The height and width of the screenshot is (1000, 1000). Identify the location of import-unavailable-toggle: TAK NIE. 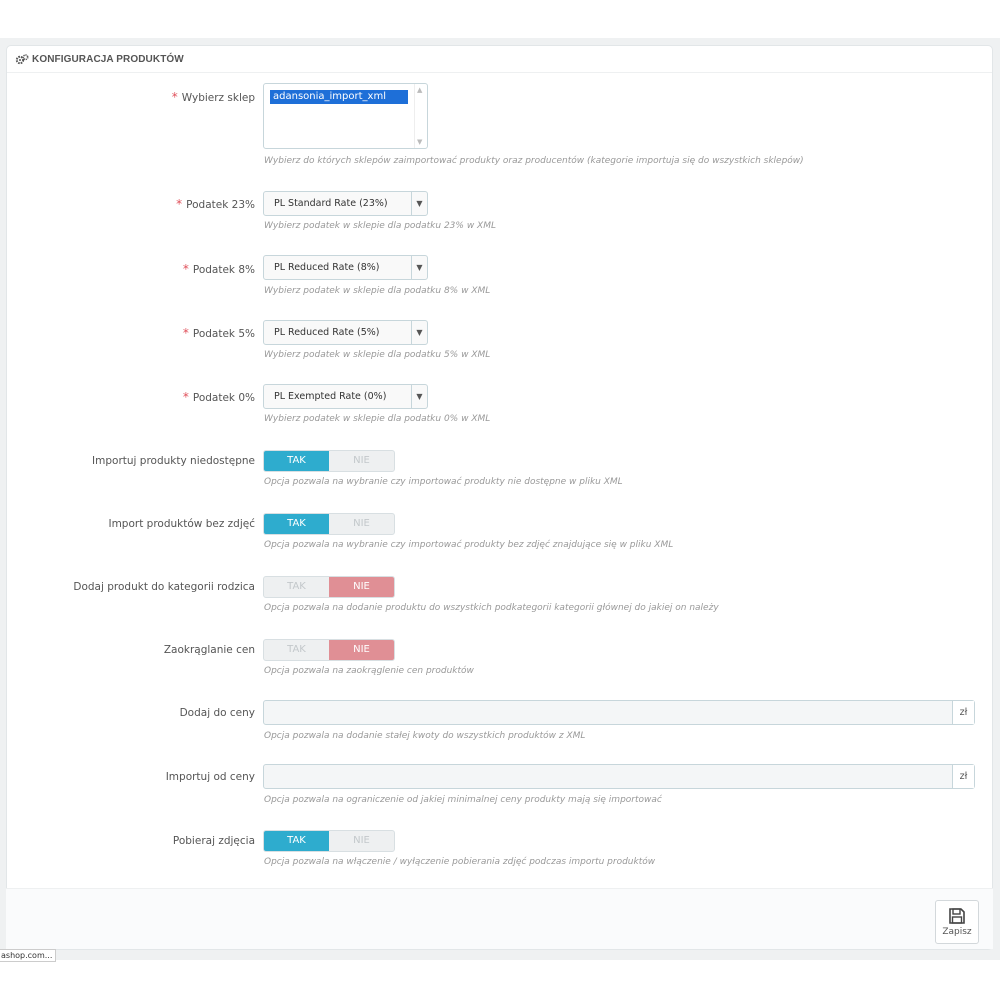
(329, 461).